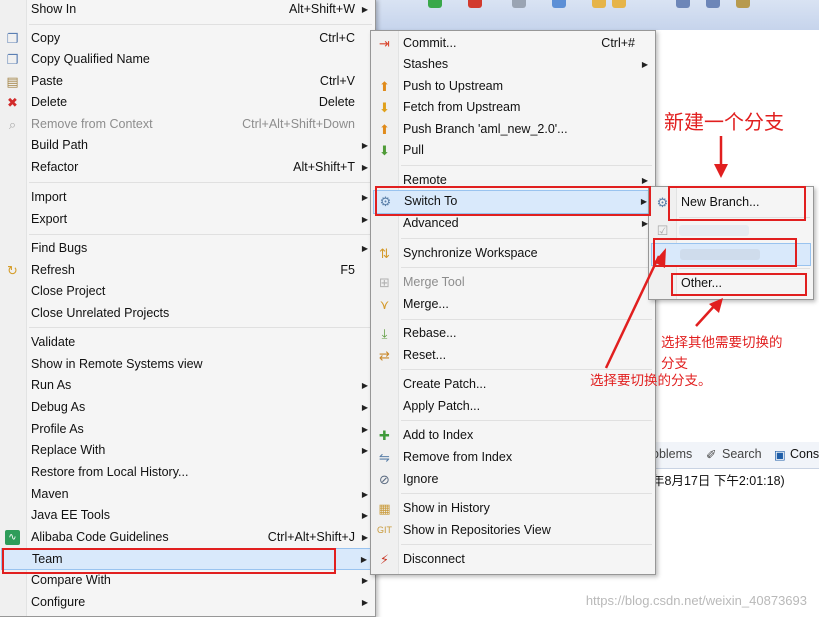 The image size is (819, 617). What do you see at coordinates (674, 364) in the screenshot?
I see `annotation-select-other-line2: 分支` at bounding box center [674, 364].